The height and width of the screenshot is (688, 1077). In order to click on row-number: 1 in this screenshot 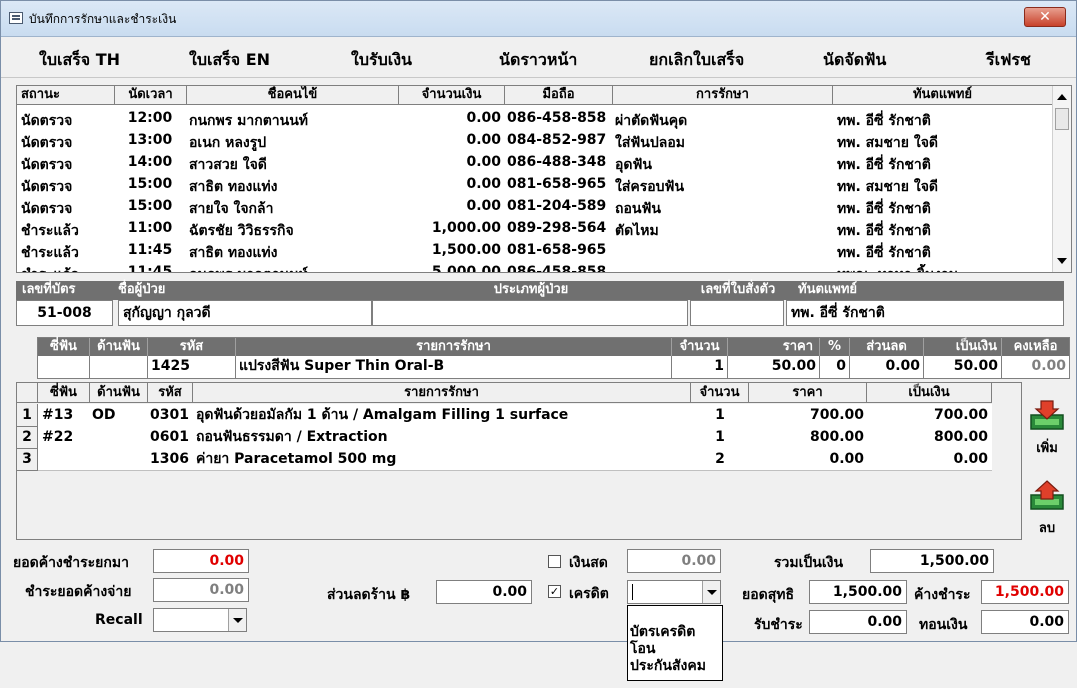, I will do `click(27, 415)`.